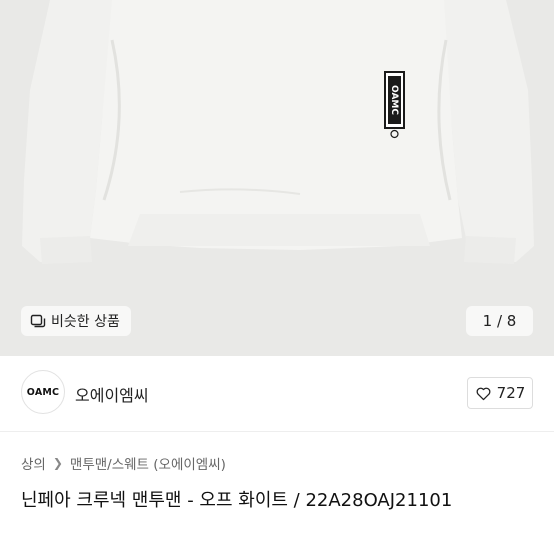  Describe the element at coordinates (394, 100) in the screenshot. I see `print-logo-text: OAMC` at that location.